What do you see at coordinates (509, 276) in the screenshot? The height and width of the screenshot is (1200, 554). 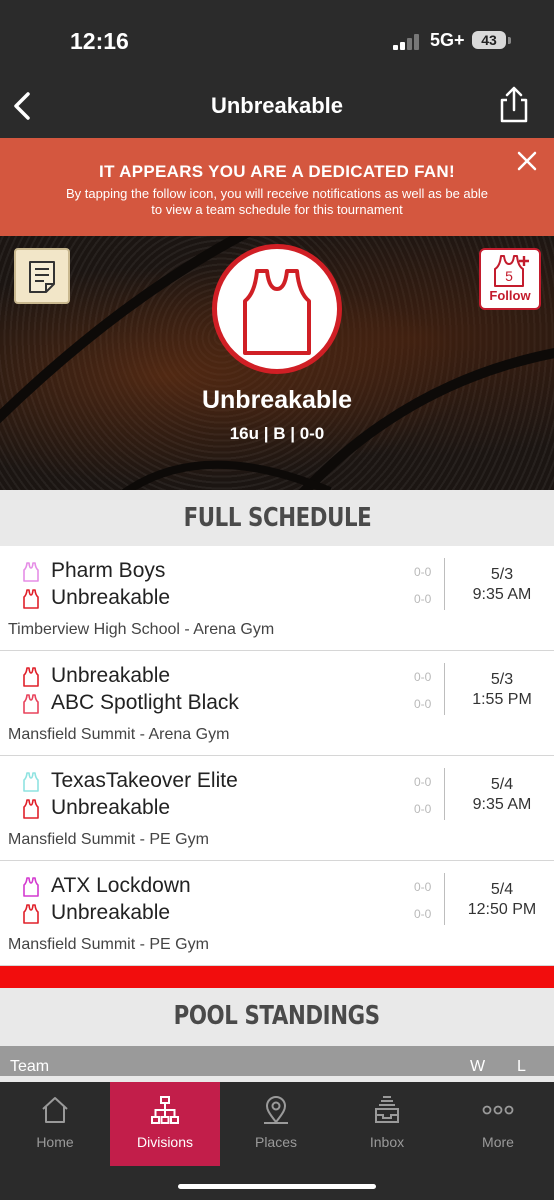 I see `svg-text: 5` at bounding box center [509, 276].